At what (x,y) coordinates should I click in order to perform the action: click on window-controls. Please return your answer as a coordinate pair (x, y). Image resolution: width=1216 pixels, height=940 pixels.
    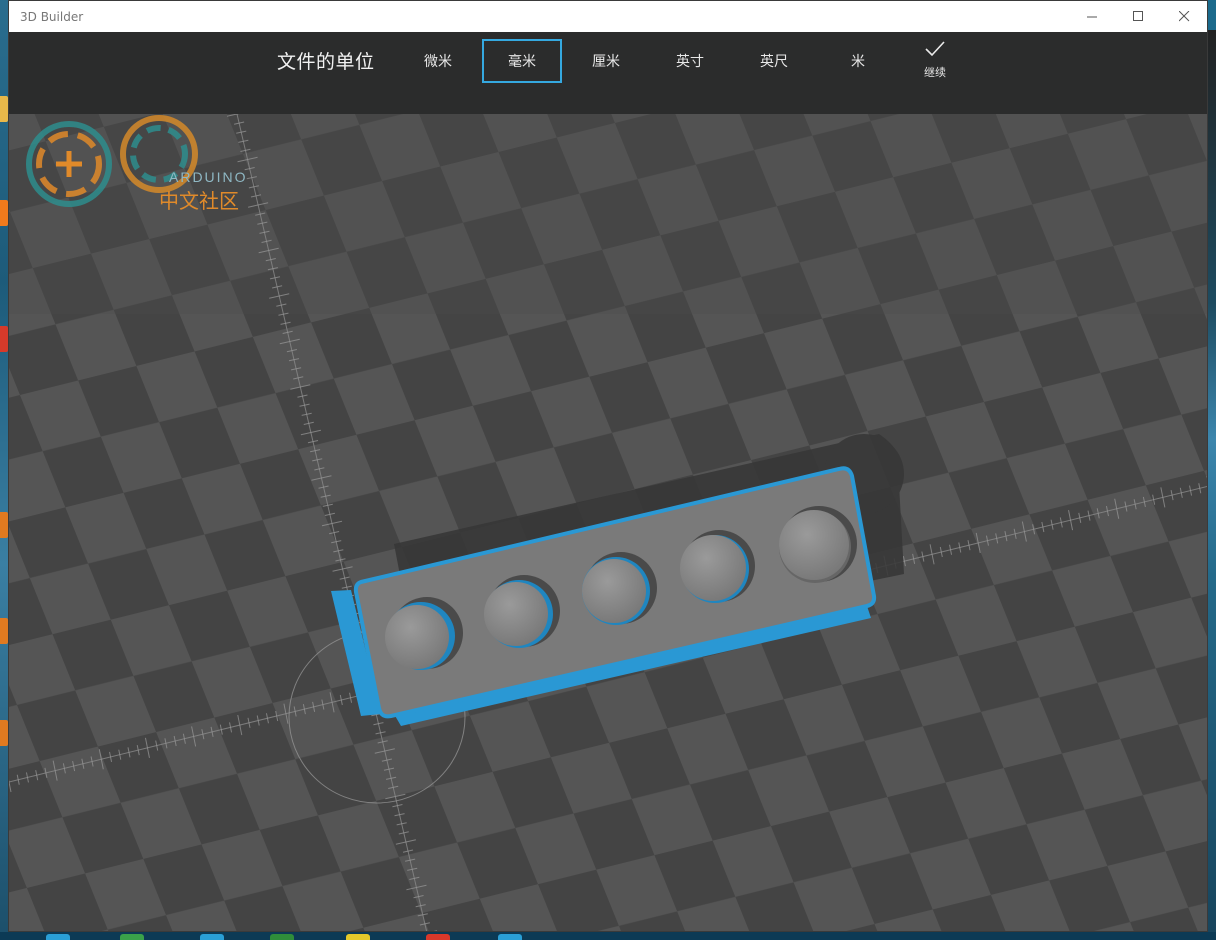
    Looking at the image, I should click on (1138, 16).